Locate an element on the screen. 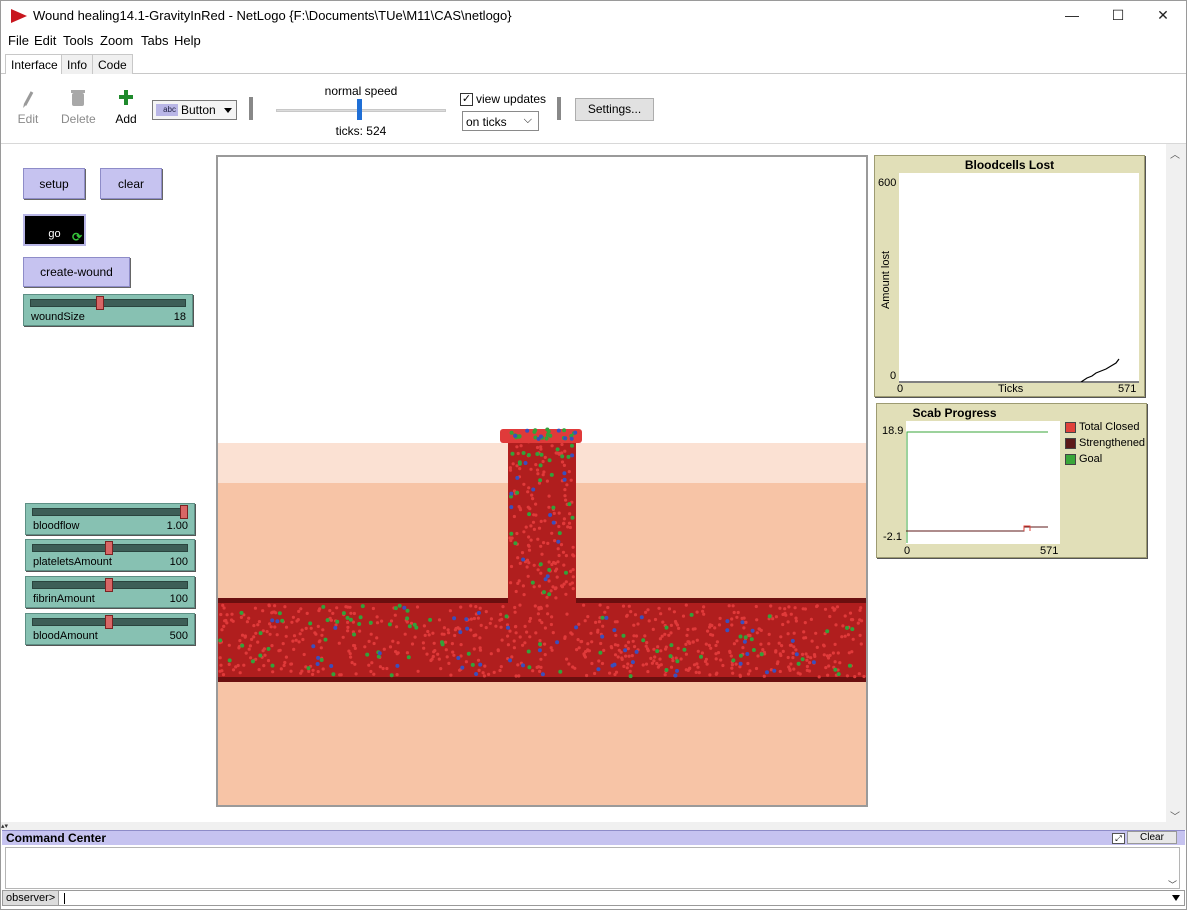  command-input-row: observer> is located at coordinates (593, 898).